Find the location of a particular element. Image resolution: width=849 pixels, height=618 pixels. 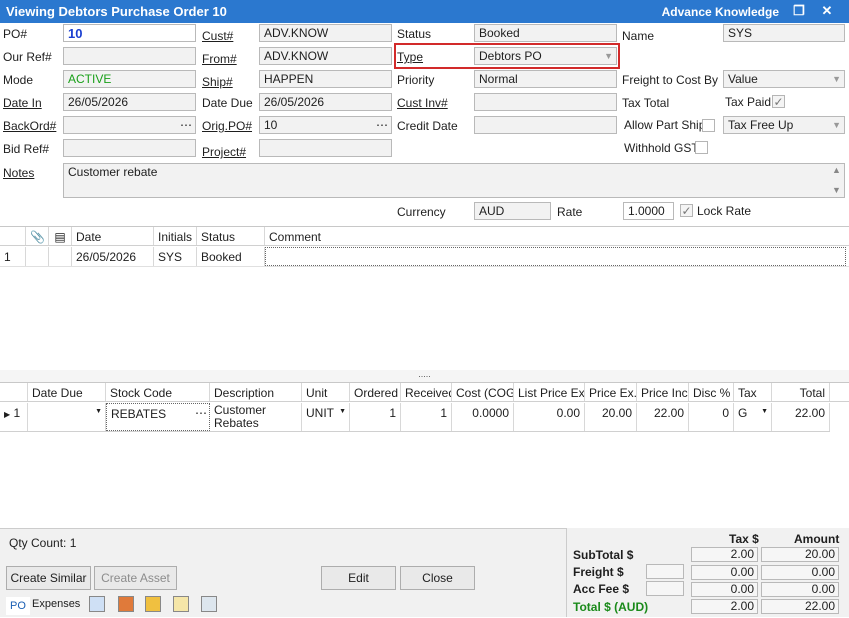

table-row: 1 26/05/2026 SYS Booked is located at coordinates (424, 257).